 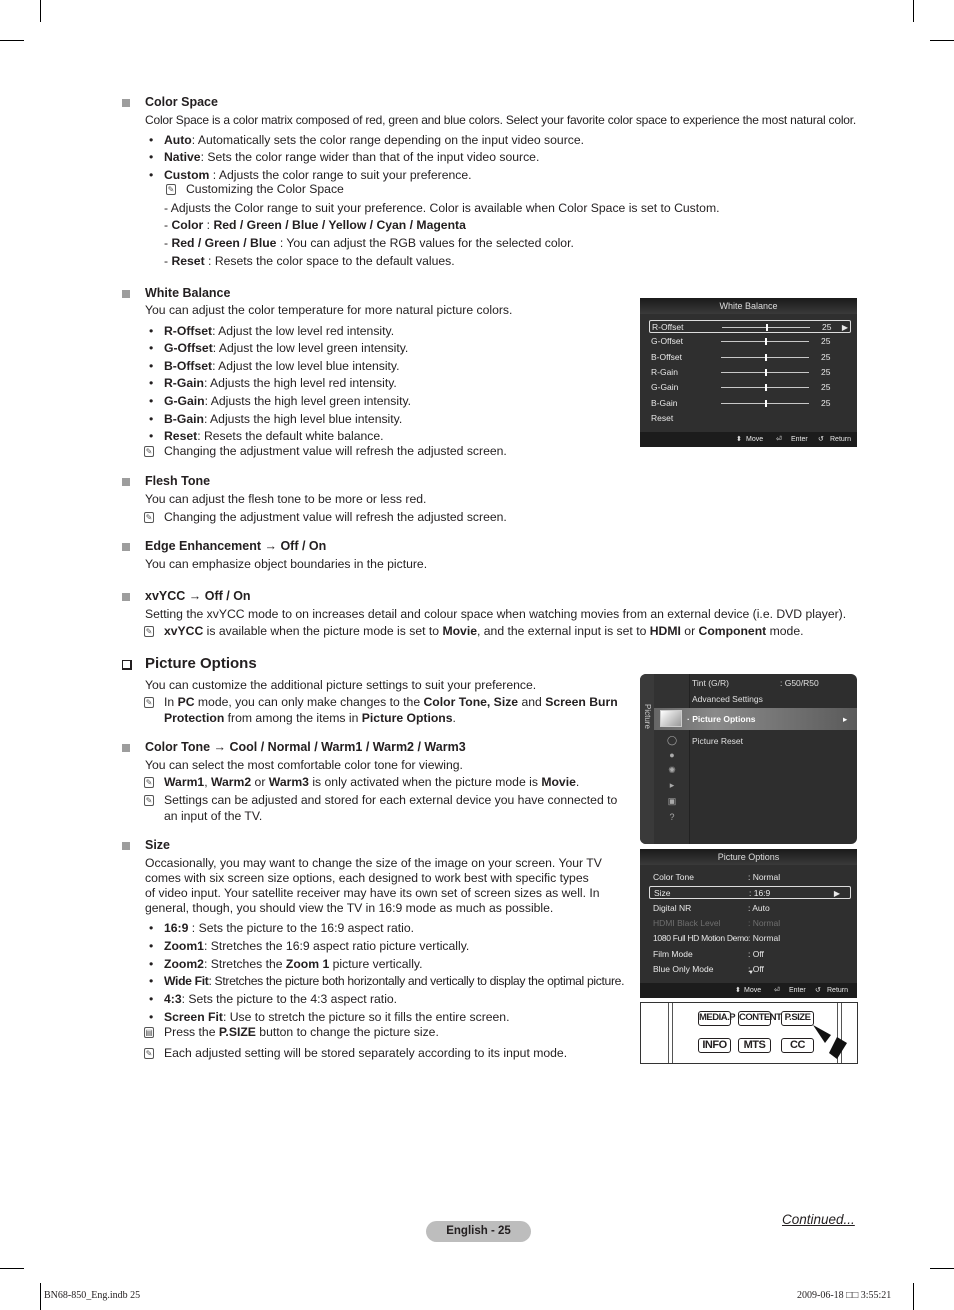 I want to click on menu-item-picture-reset: Picture Reset, so click(x=717, y=741).